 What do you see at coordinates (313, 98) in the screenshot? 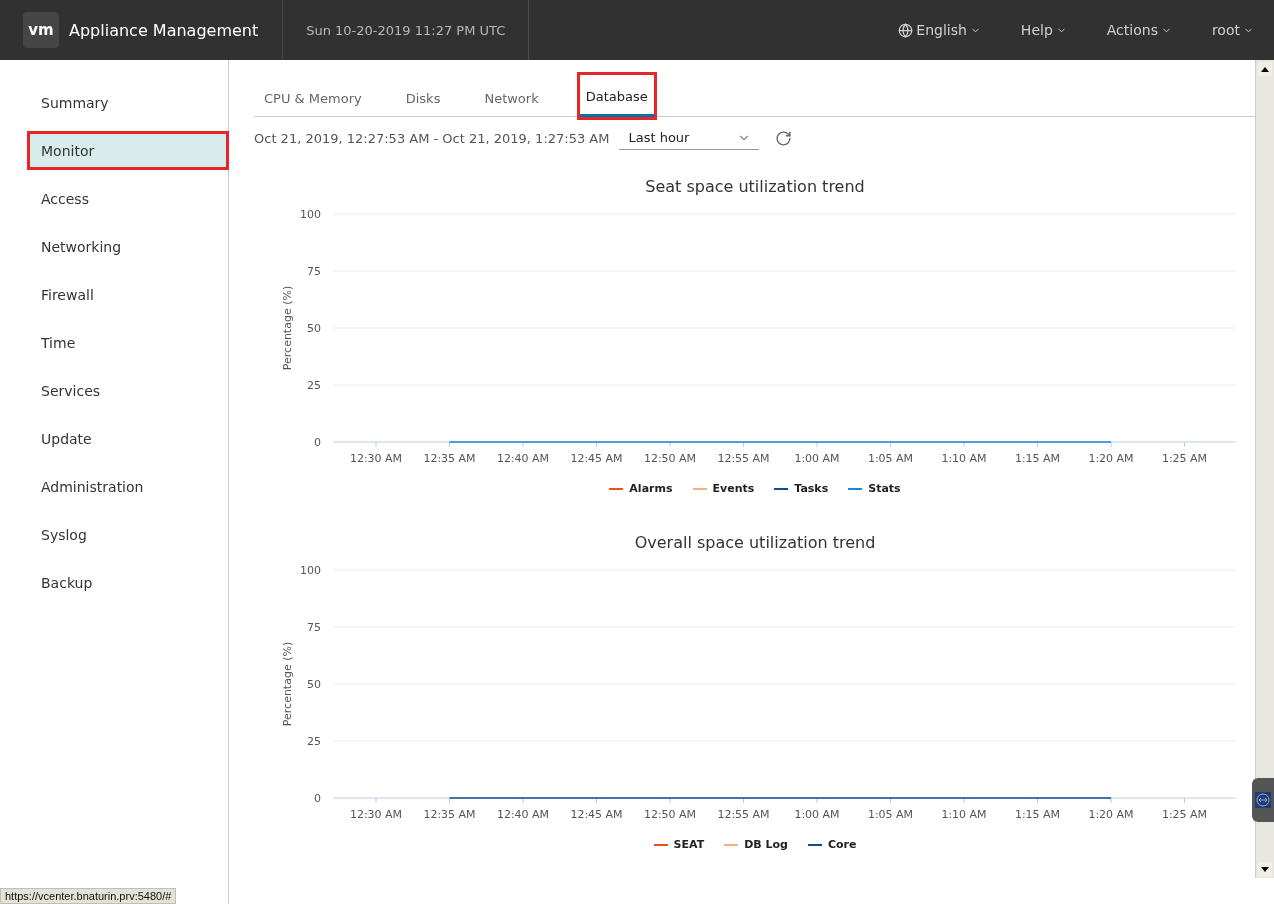
I see `tab: CPU & Memory` at bounding box center [313, 98].